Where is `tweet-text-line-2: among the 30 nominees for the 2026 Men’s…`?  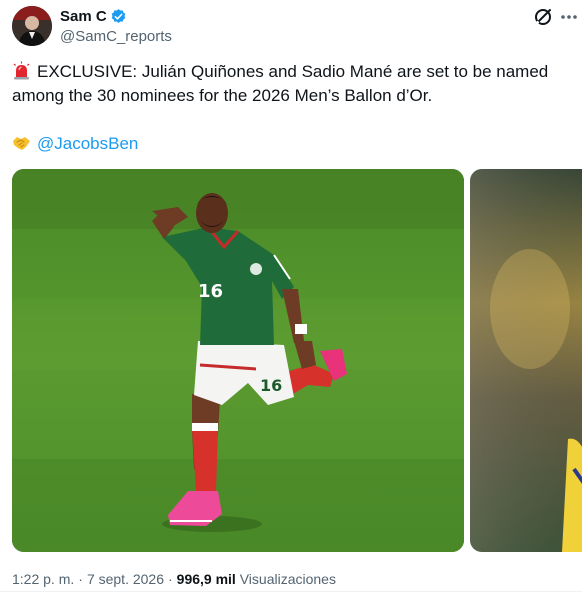 tweet-text-line-2: among the 30 nominees for the 2026 Men’s… is located at coordinates (222, 95).